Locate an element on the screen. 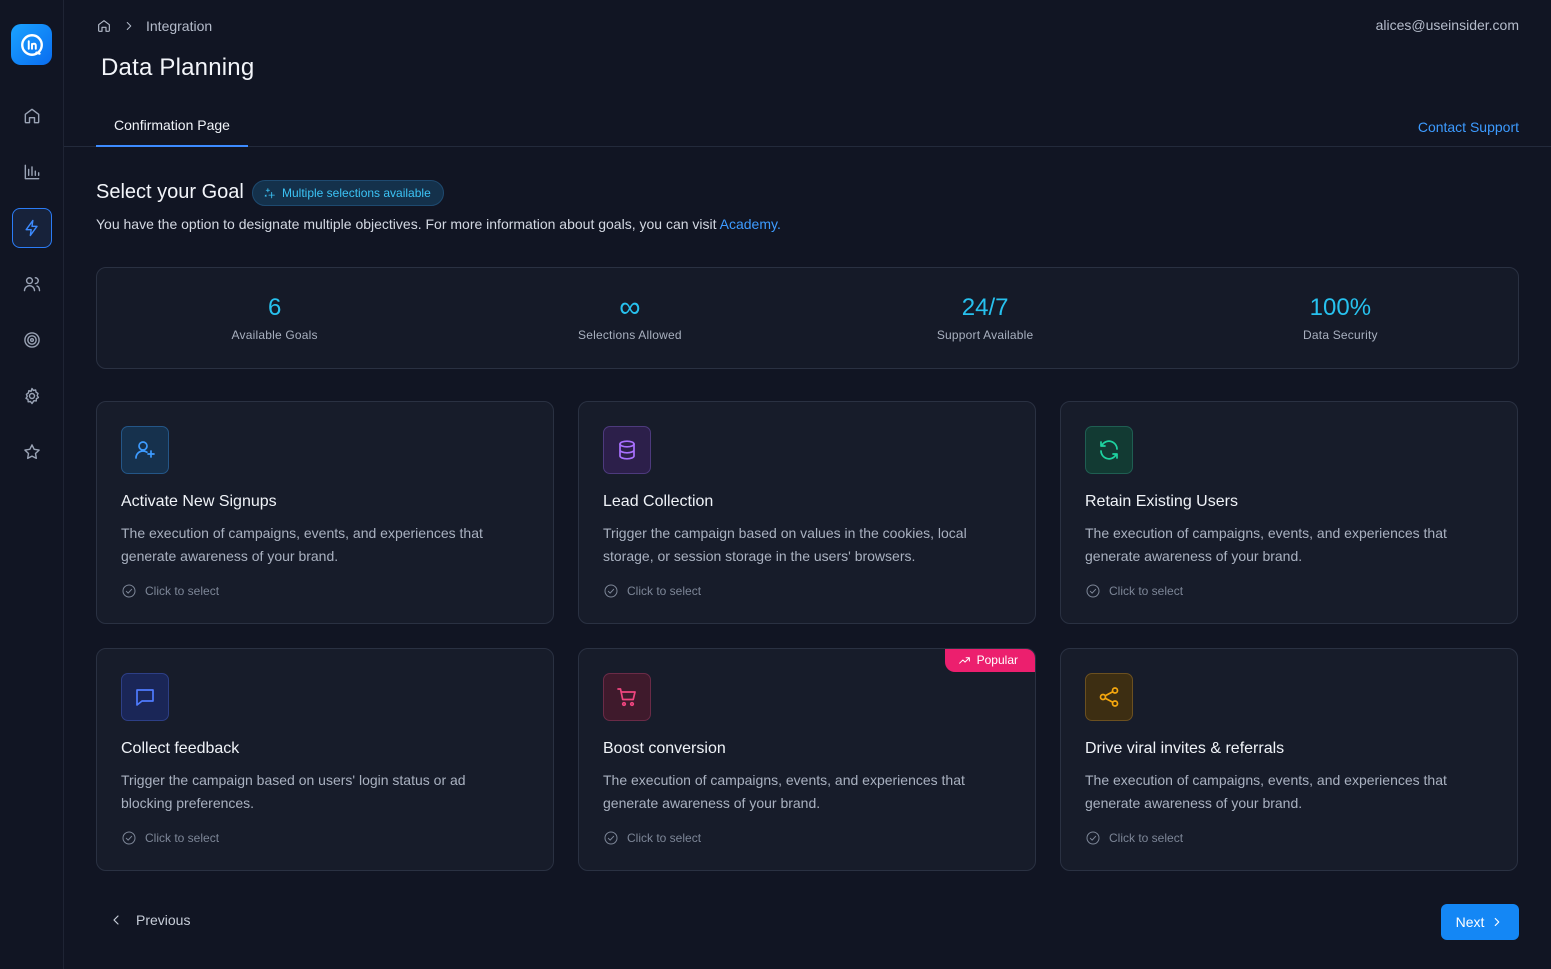  nav-favorites is located at coordinates (32, 452).